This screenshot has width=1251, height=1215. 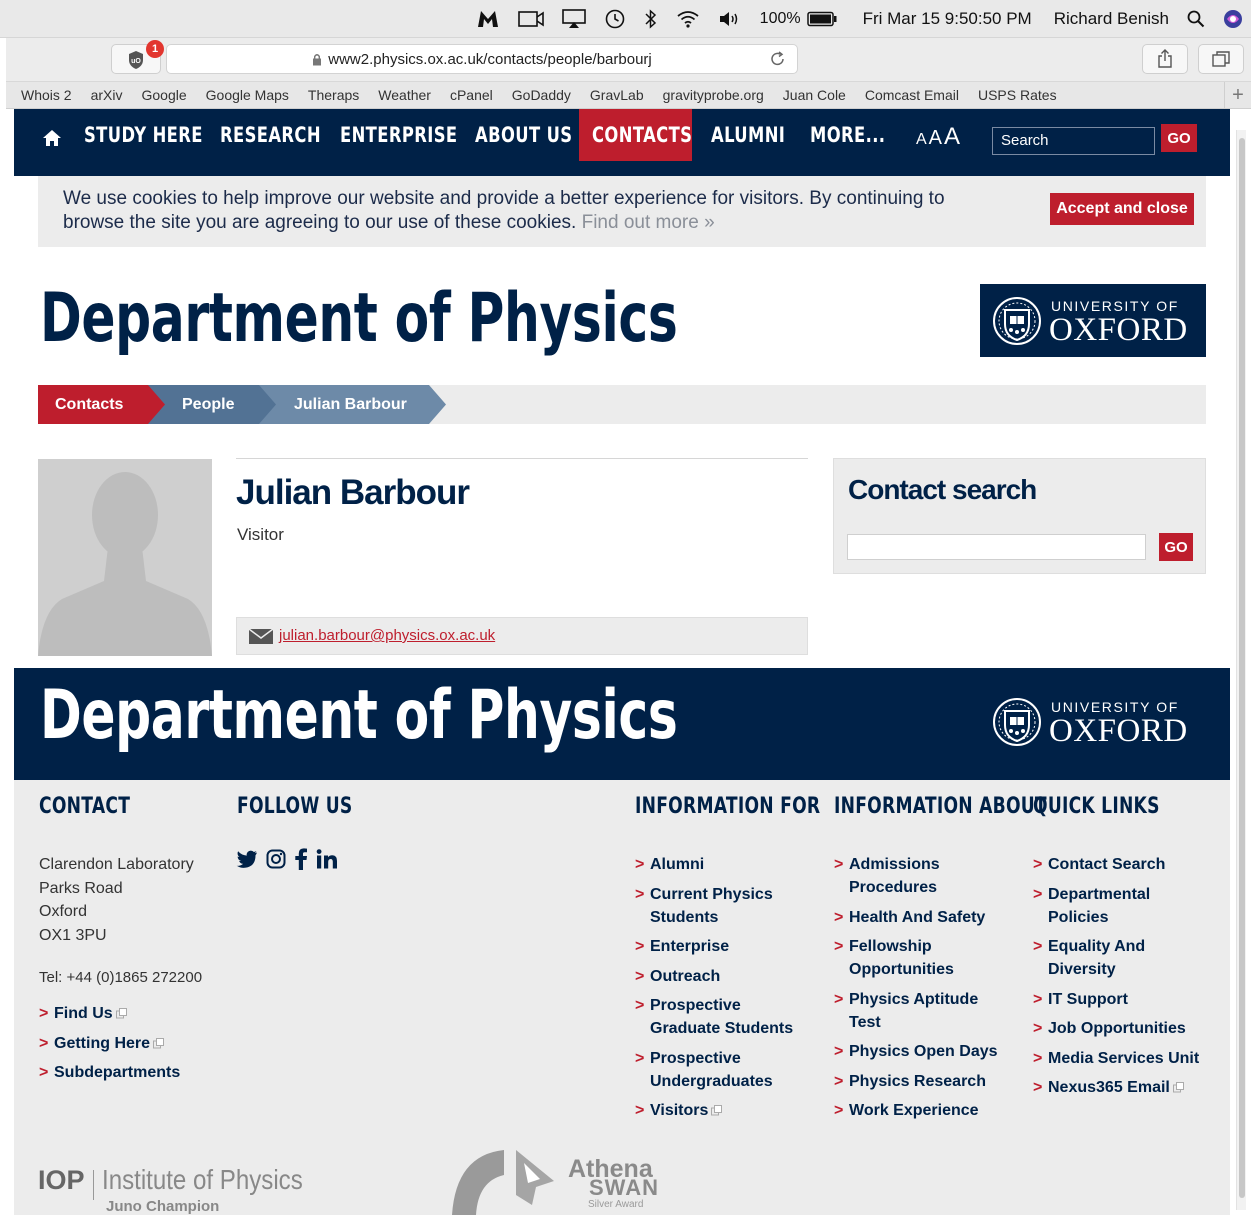 I want to click on add-bookmark-button: +, so click(x=1237, y=95).